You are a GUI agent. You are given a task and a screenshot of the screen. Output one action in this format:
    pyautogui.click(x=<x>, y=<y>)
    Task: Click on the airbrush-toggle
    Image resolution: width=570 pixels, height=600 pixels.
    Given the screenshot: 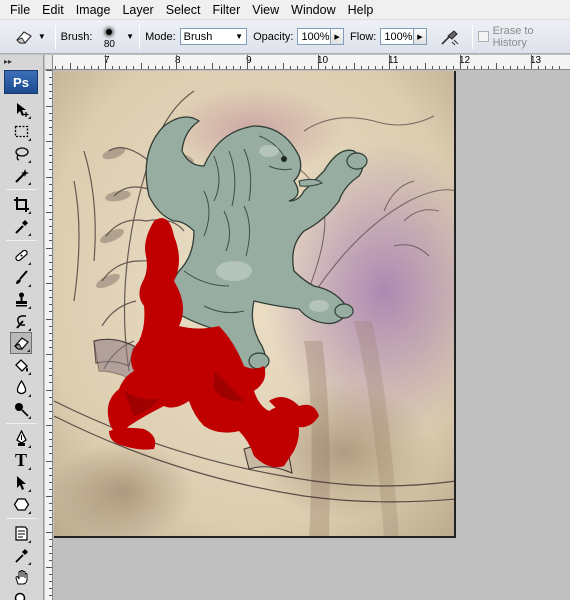 What is the action you would take?
    pyautogui.click(x=450, y=37)
    